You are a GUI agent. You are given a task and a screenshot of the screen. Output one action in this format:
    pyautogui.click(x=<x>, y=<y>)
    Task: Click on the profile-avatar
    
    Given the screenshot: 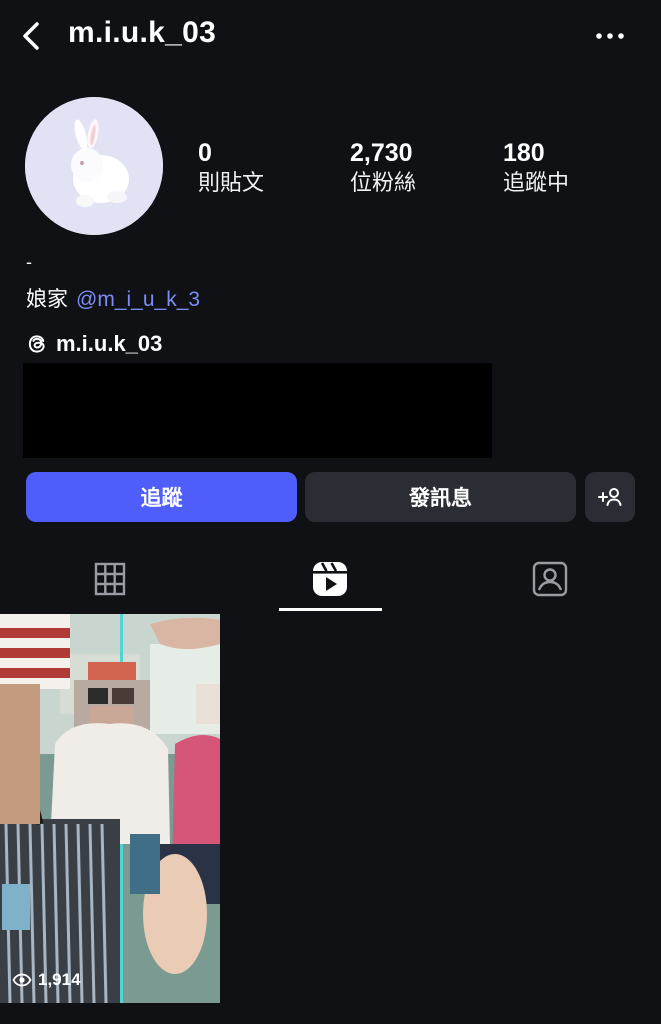 What is the action you would take?
    pyautogui.click(x=94, y=166)
    